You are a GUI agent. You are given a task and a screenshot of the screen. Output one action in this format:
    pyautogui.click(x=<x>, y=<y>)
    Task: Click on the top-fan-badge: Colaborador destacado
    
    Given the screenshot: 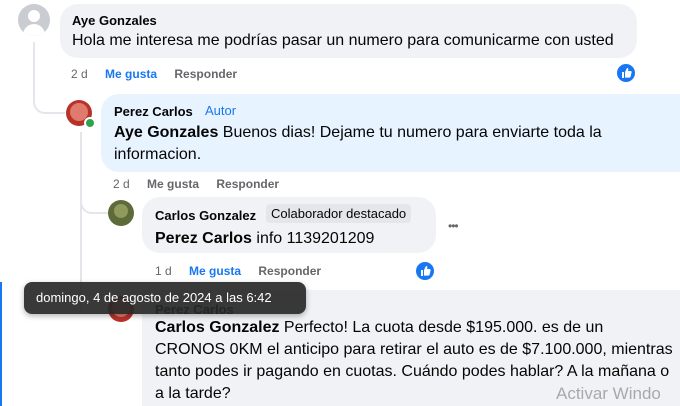 What is the action you would take?
    pyautogui.click(x=339, y=213)
    